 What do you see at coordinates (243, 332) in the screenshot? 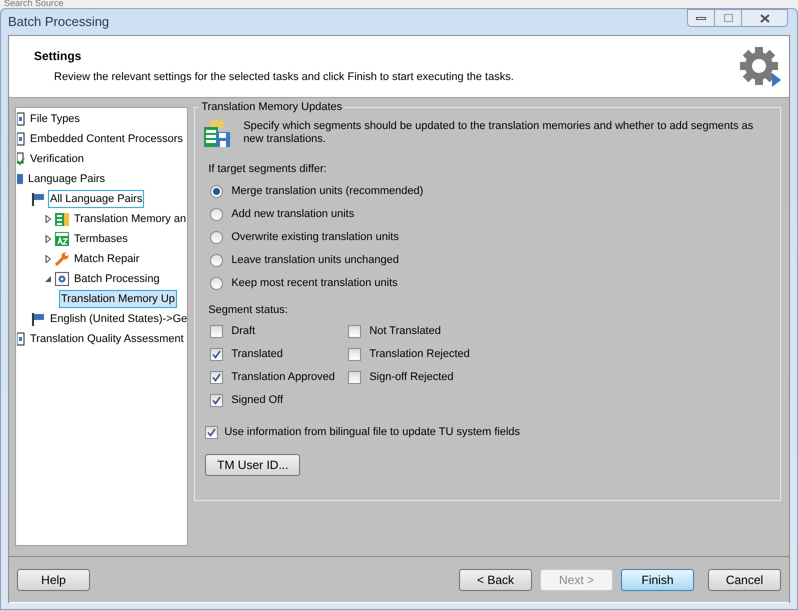
I see `checkbox-label: Draft` at bounding box center [243, 332].